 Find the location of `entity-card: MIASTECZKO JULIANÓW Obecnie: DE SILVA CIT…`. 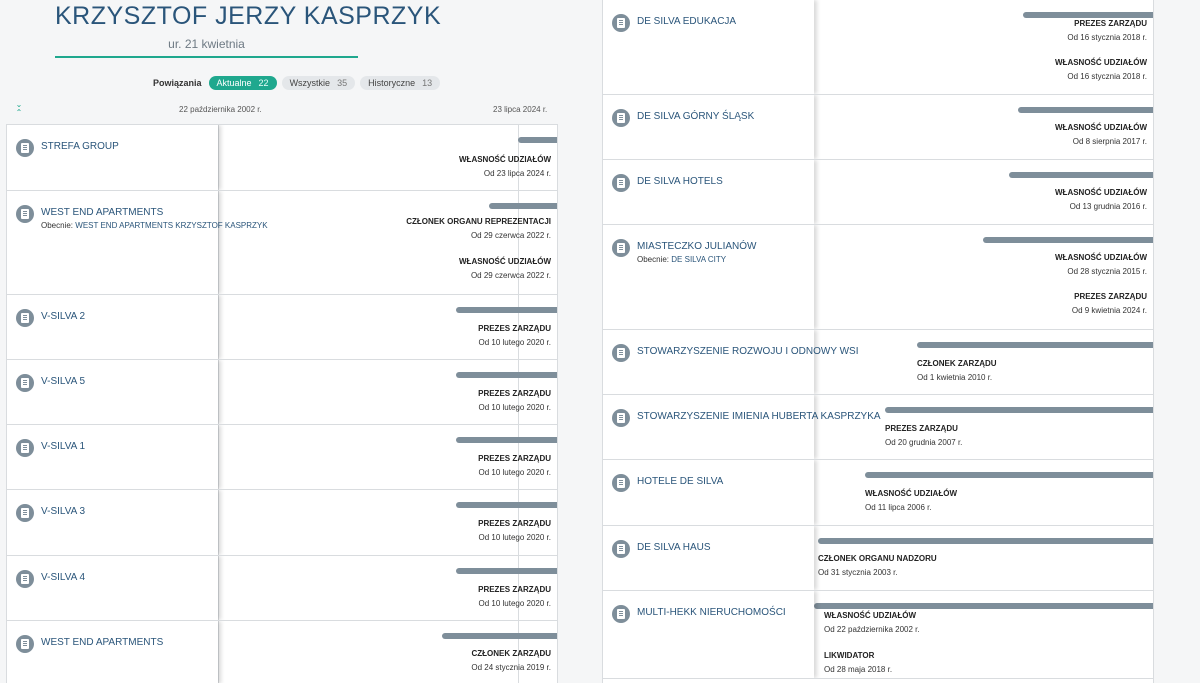

entity-card: MIASTECZKO JULIANÓW Obecnie: DE SILVA CIT… is located at coordinates (708, 277).